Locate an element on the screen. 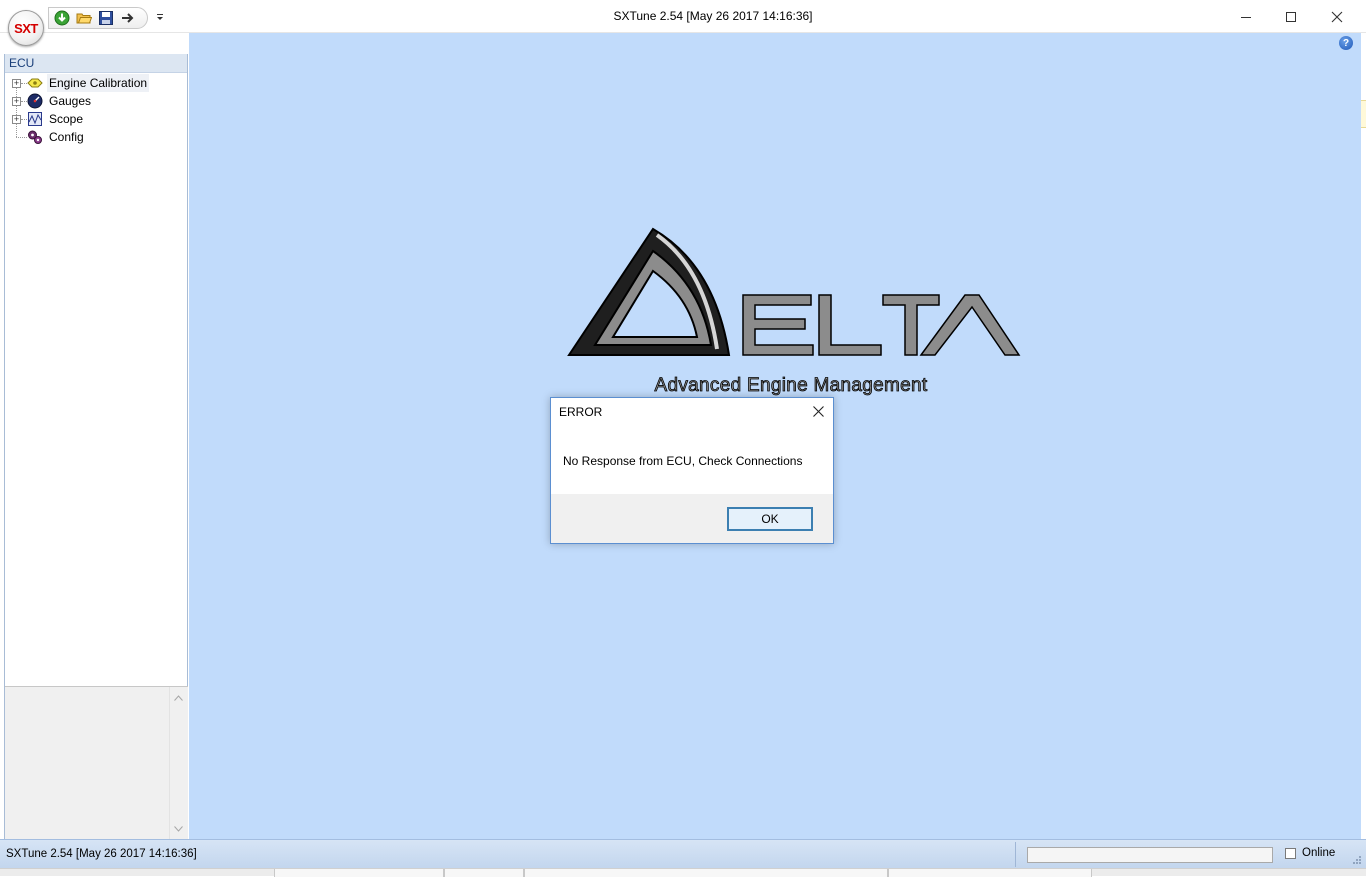 The width and height of the screenshot is (1366, 877). logo-tagline: Advanced Engine Management is located at coordinates (791, 385).